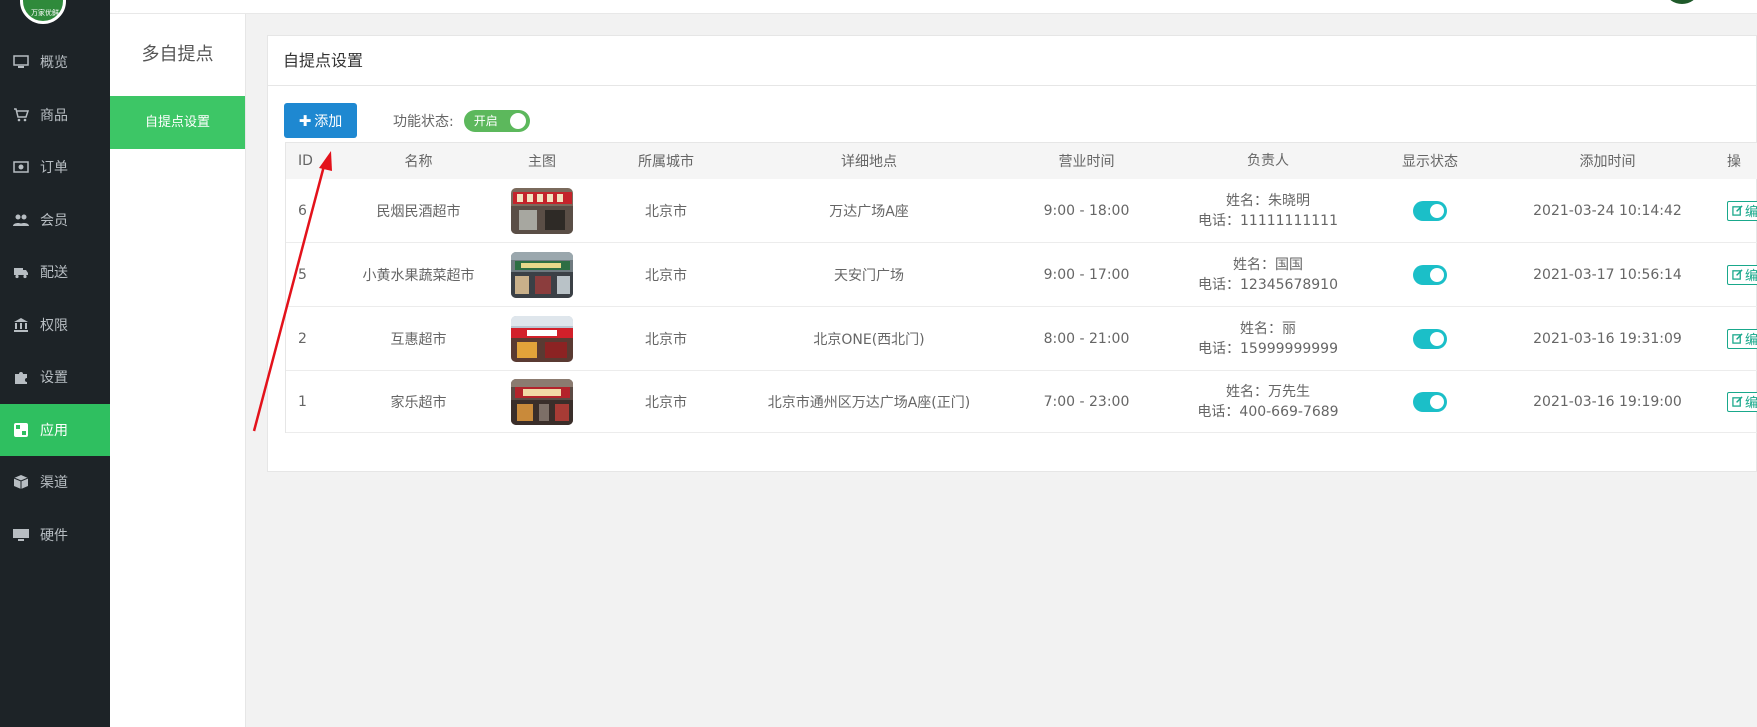 This screenshot has width=1757, height=727. I want to click on sidebar-item-overview: 概览, so click(55, 62).